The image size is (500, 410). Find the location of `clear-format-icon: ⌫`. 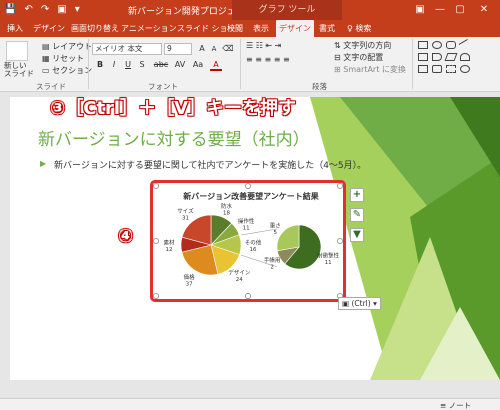

clear-format-icon: ⌫ is located at coordinates (228, 49).